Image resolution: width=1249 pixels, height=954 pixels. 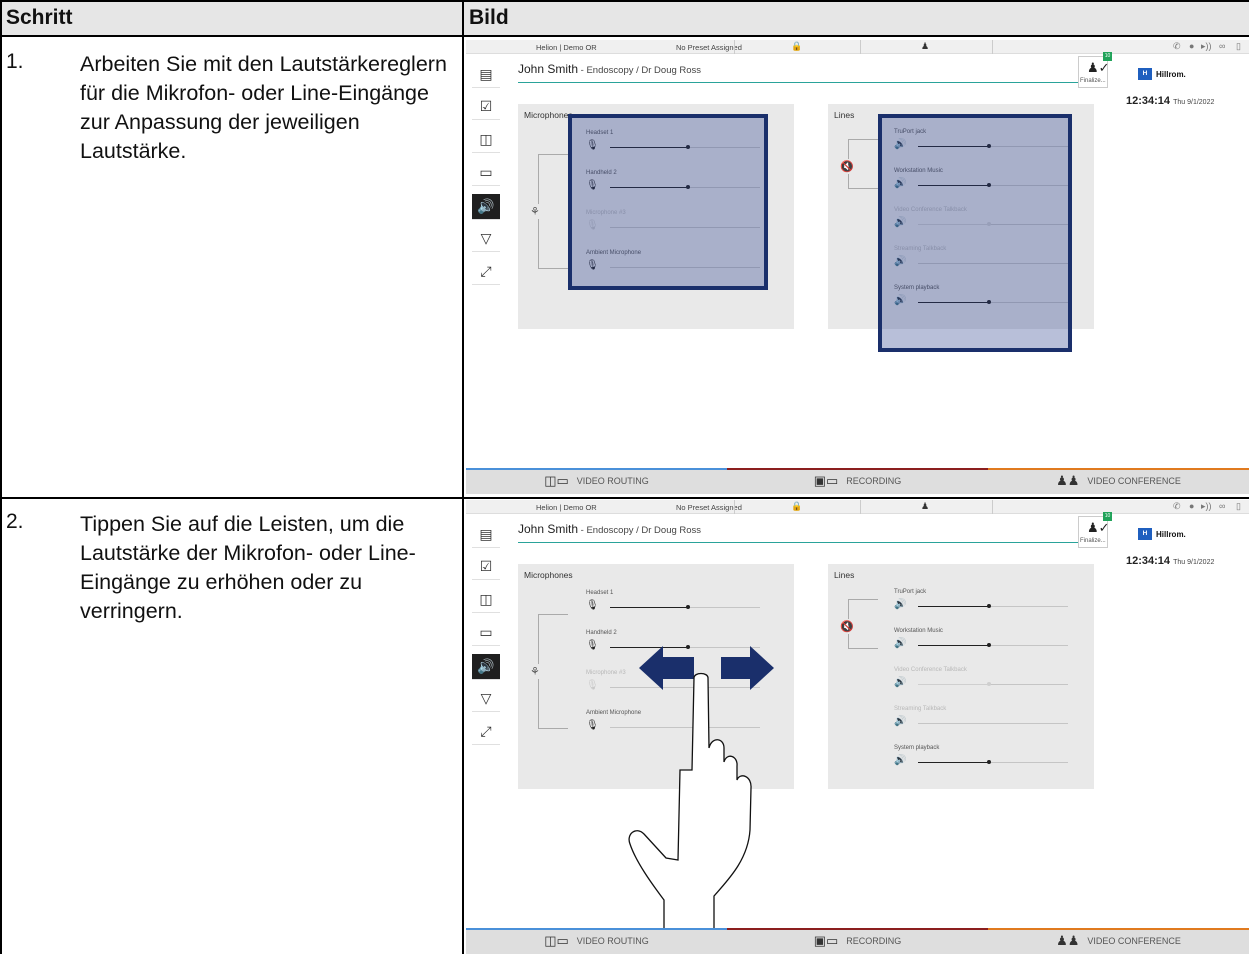 I want to click on header-step-label: Schritt, so click(x=39, y=17).